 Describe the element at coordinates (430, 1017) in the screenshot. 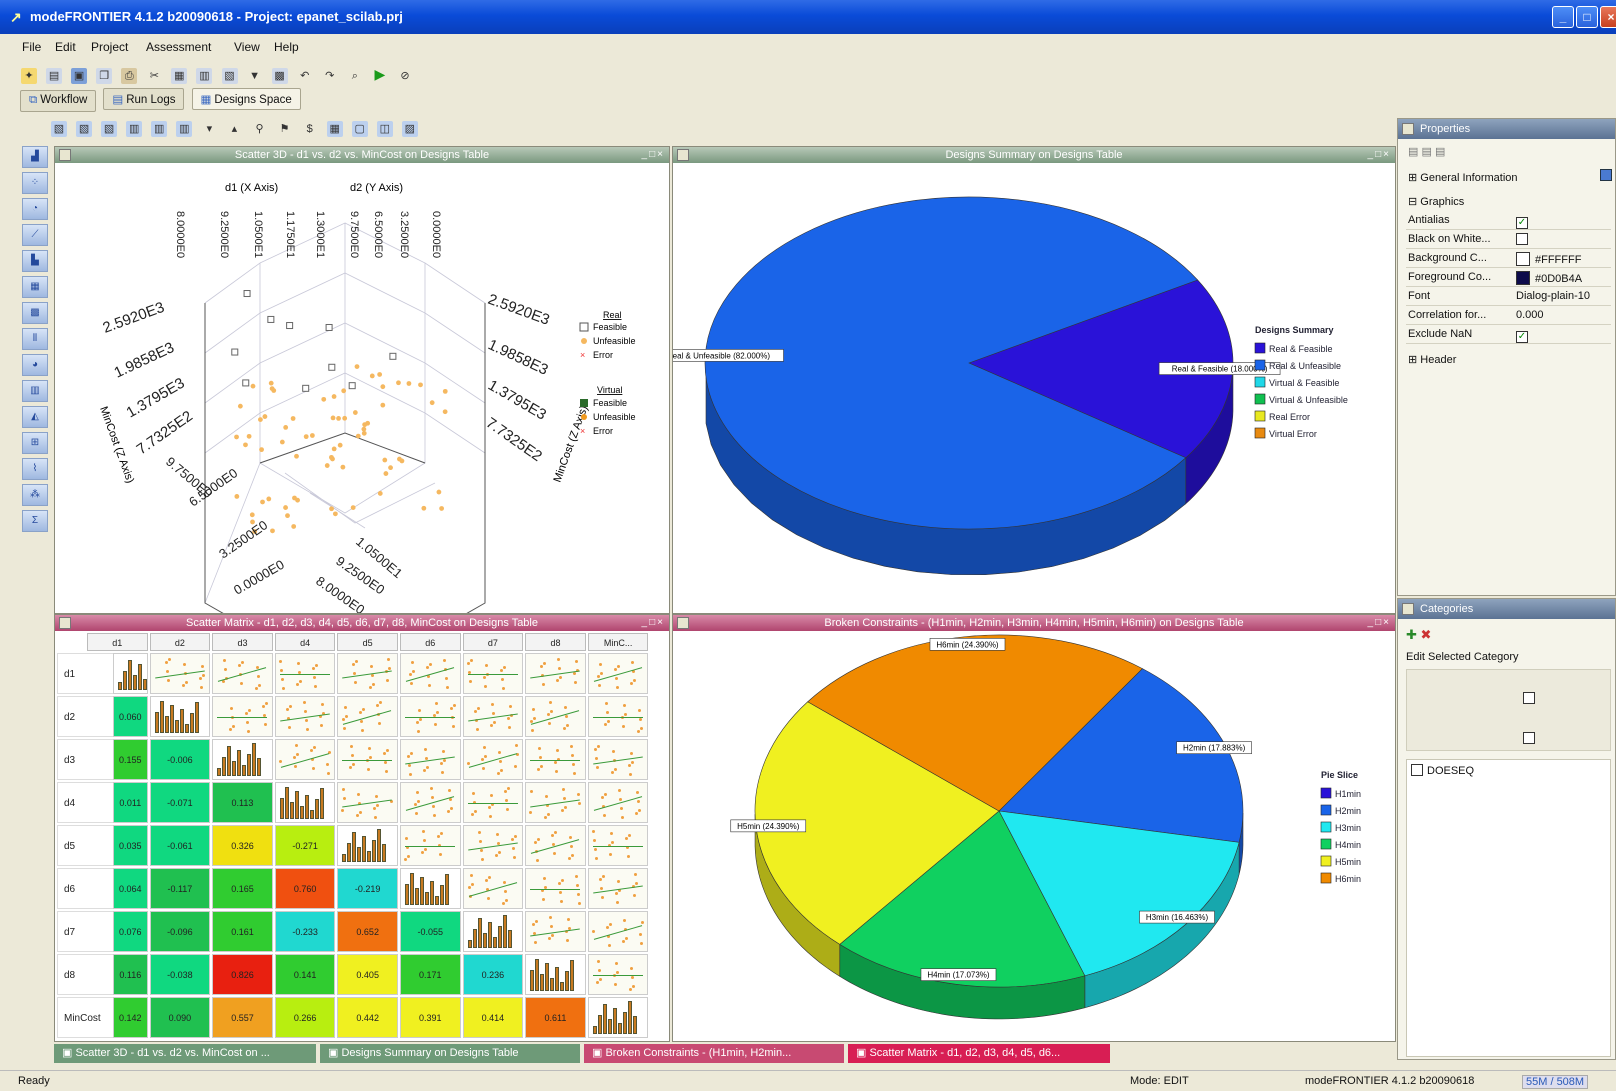

I see `correlation-cell: 0.391` at that location.